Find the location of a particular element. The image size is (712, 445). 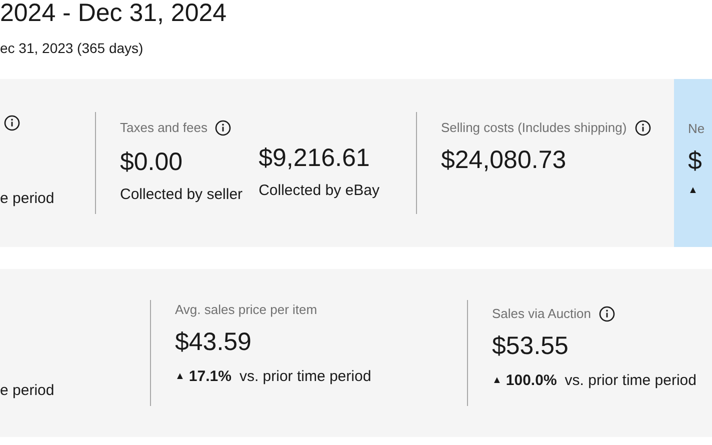

metric-label: Ne is located at coordinates (697, 129).